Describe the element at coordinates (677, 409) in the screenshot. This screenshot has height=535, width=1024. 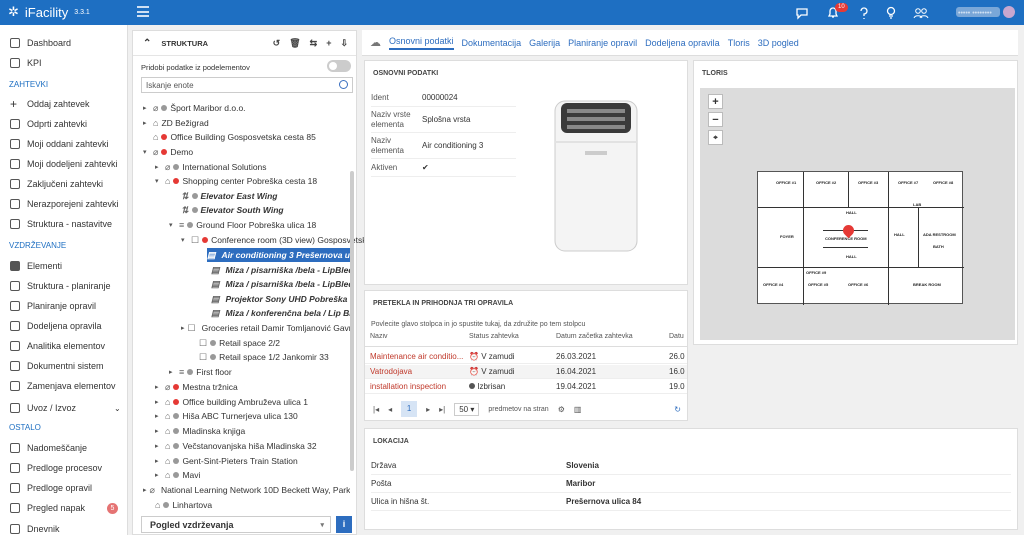
I see `refresh-icon: ↻` at that location.